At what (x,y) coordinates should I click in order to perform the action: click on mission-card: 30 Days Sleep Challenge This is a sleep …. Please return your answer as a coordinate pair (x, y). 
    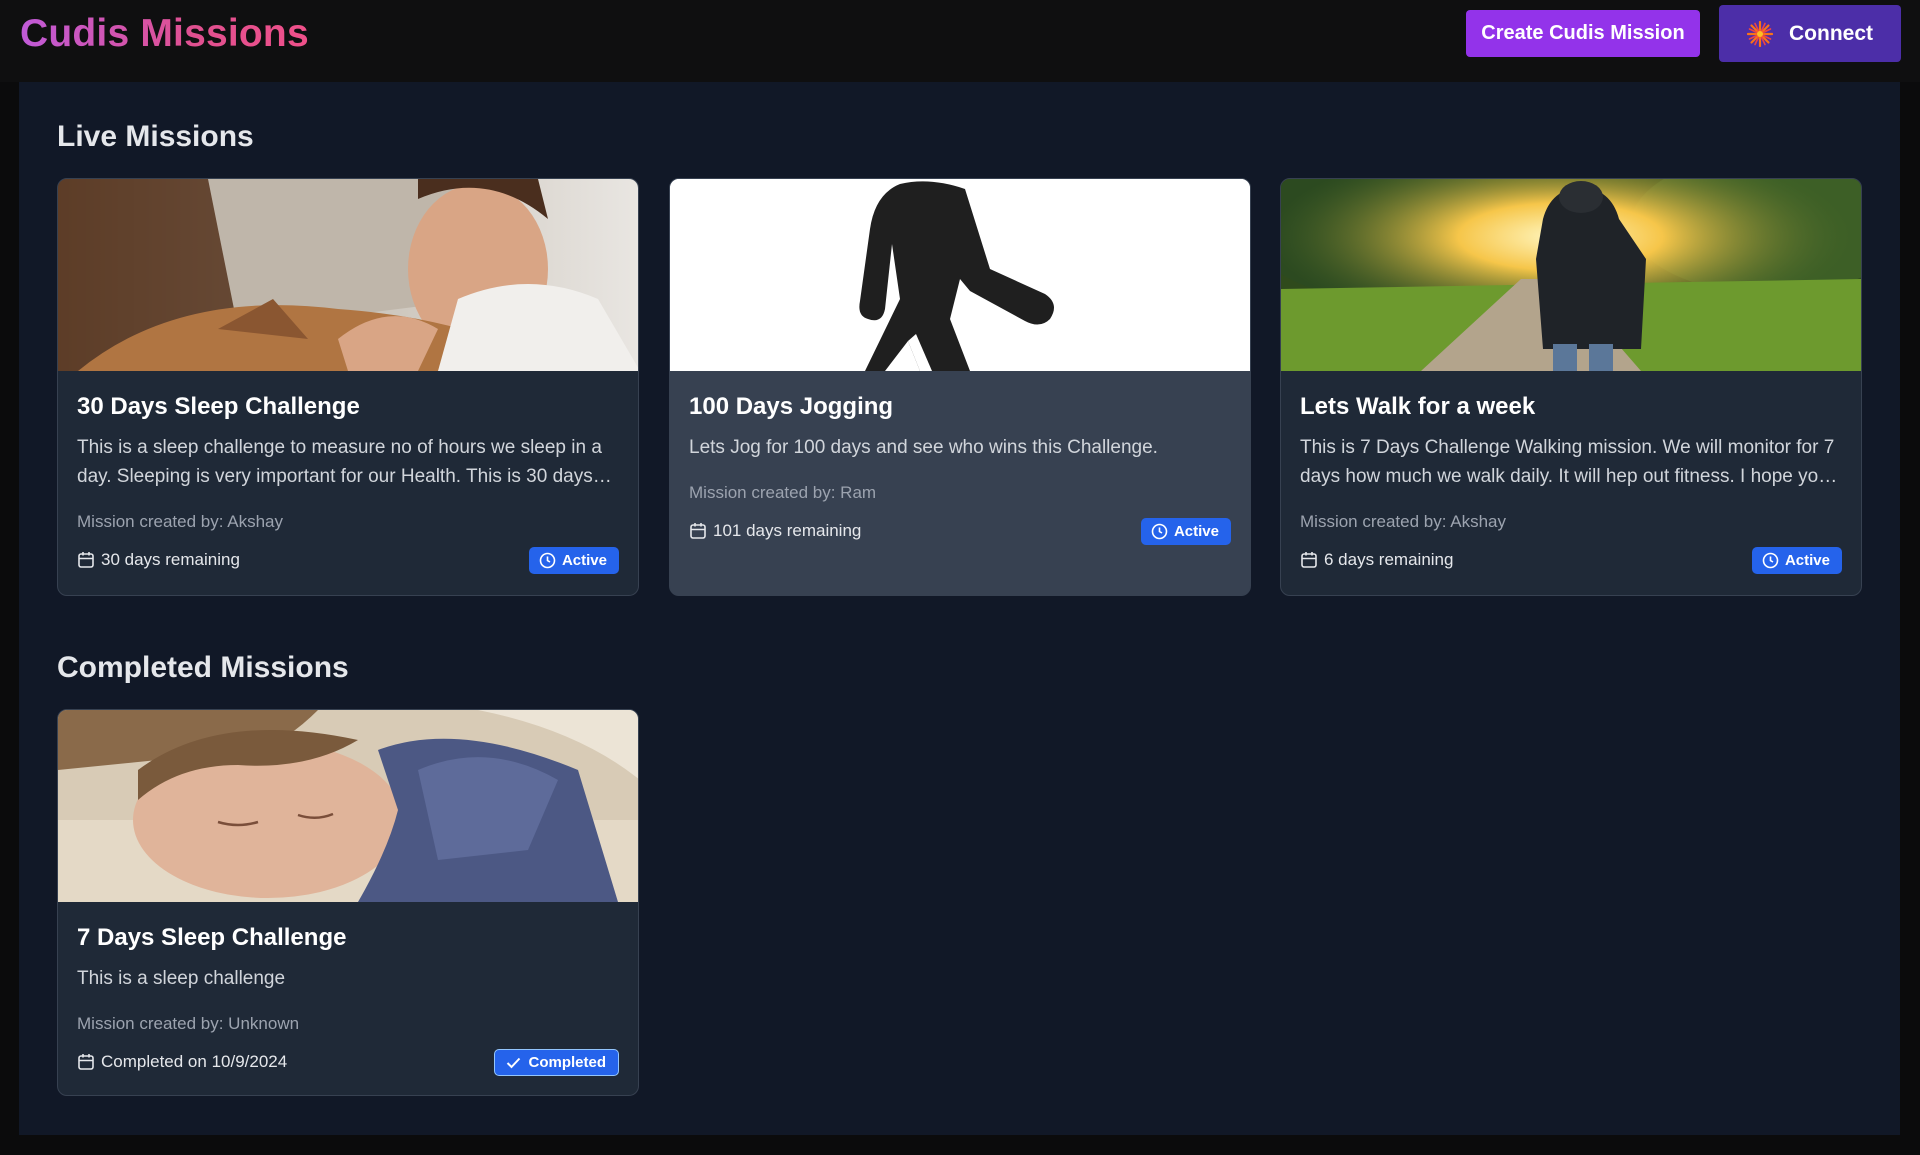
    Looking at the image, I should click on (348, 387).